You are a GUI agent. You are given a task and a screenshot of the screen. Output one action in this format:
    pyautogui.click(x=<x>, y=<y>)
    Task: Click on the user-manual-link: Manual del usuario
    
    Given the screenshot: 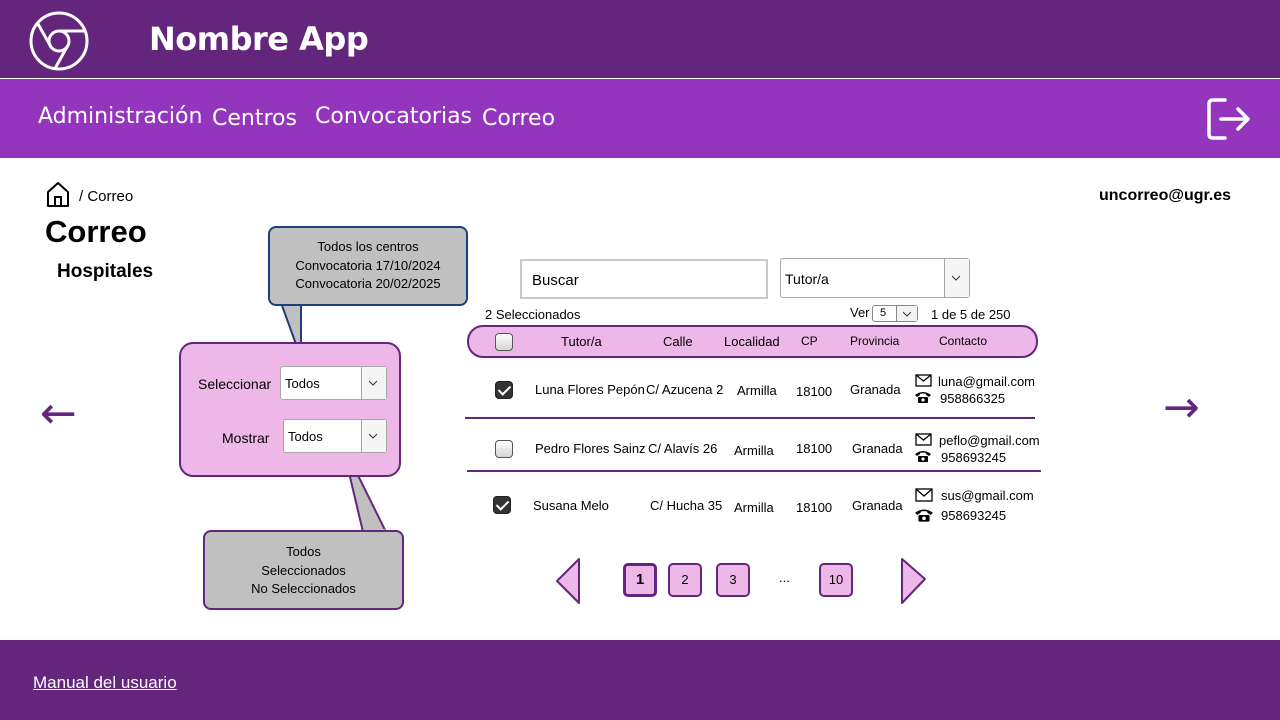 What is the action you would take?
    pyautogui.click(x=105, y=683)
    